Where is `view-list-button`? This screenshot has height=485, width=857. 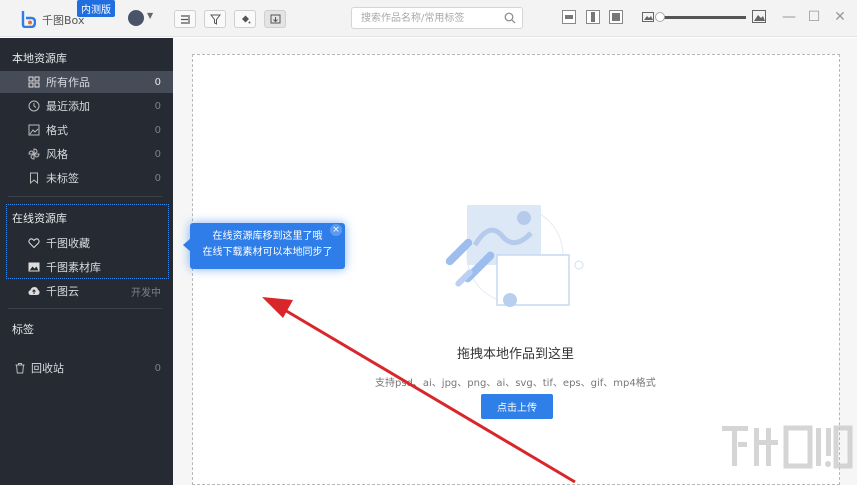 view-list-button is located at coordinates (569, 17).